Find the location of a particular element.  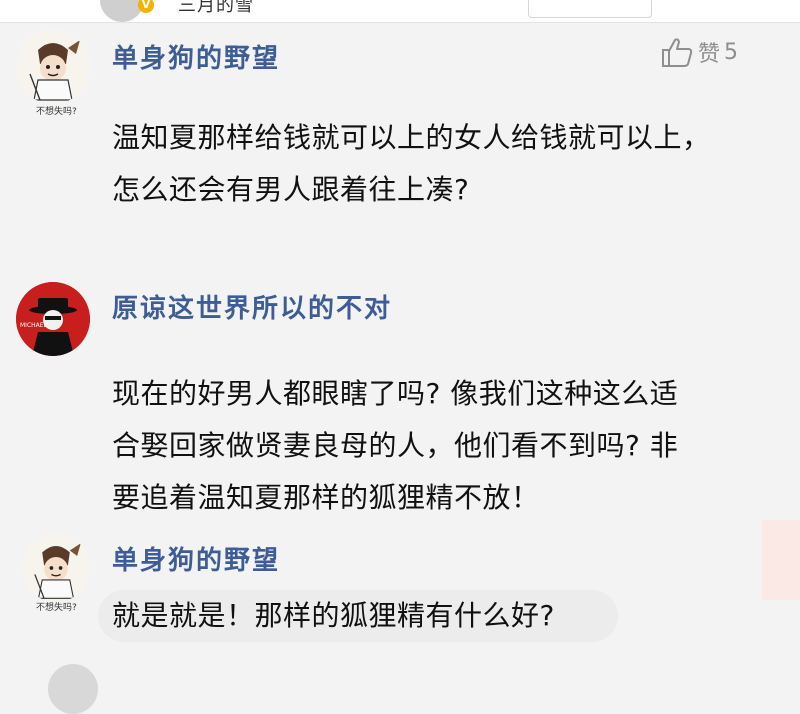

avatar: MICHAEL is located at coordinates (53, 319).